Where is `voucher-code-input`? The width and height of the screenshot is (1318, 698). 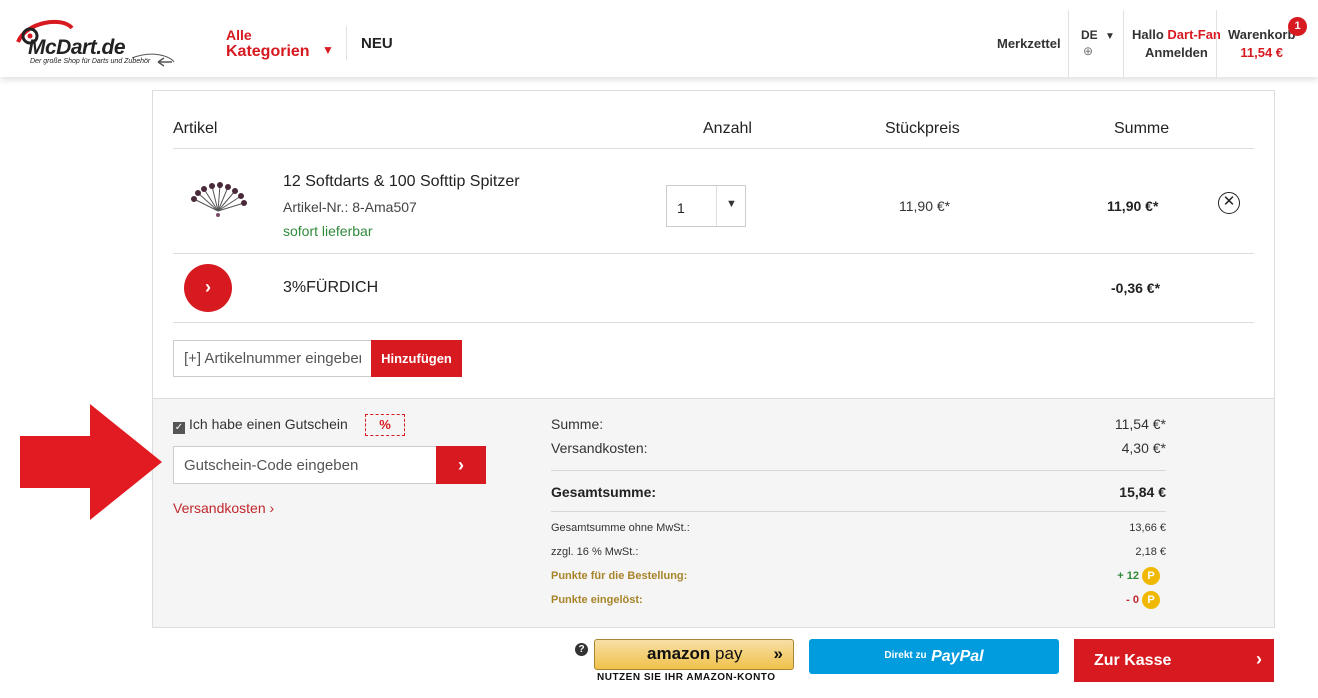
voucher-code-input is located at coordinates (305, 465).